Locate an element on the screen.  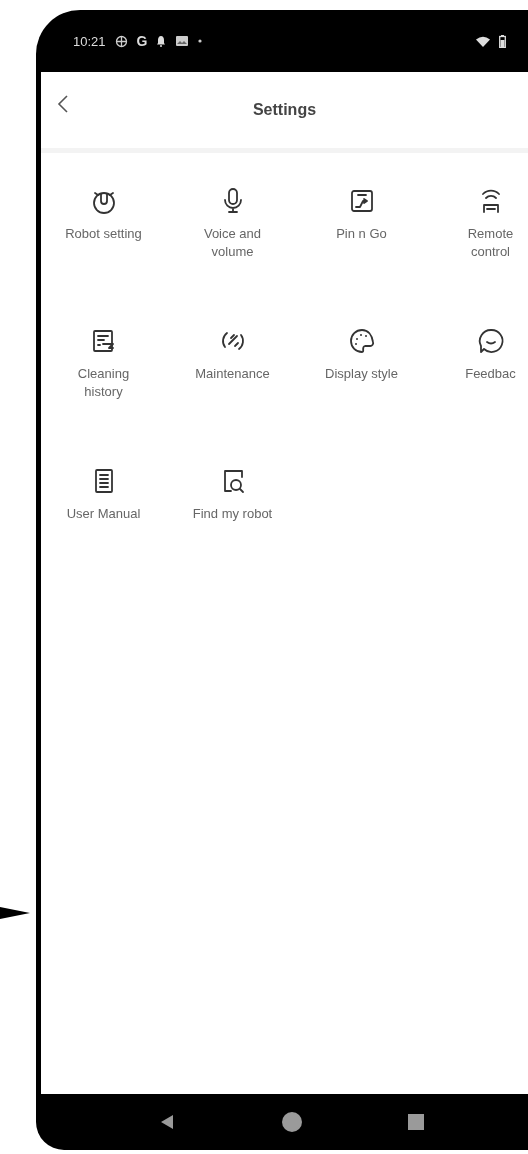
settings-tile: Cleaning history is located at coordinates (103, 387).